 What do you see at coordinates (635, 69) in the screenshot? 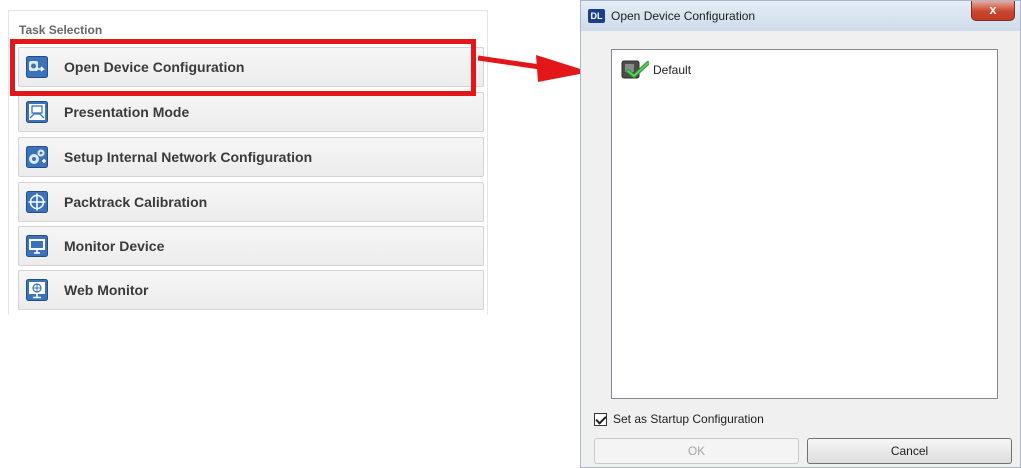
I see `default-config-icon` at bounding box center [635, 69].